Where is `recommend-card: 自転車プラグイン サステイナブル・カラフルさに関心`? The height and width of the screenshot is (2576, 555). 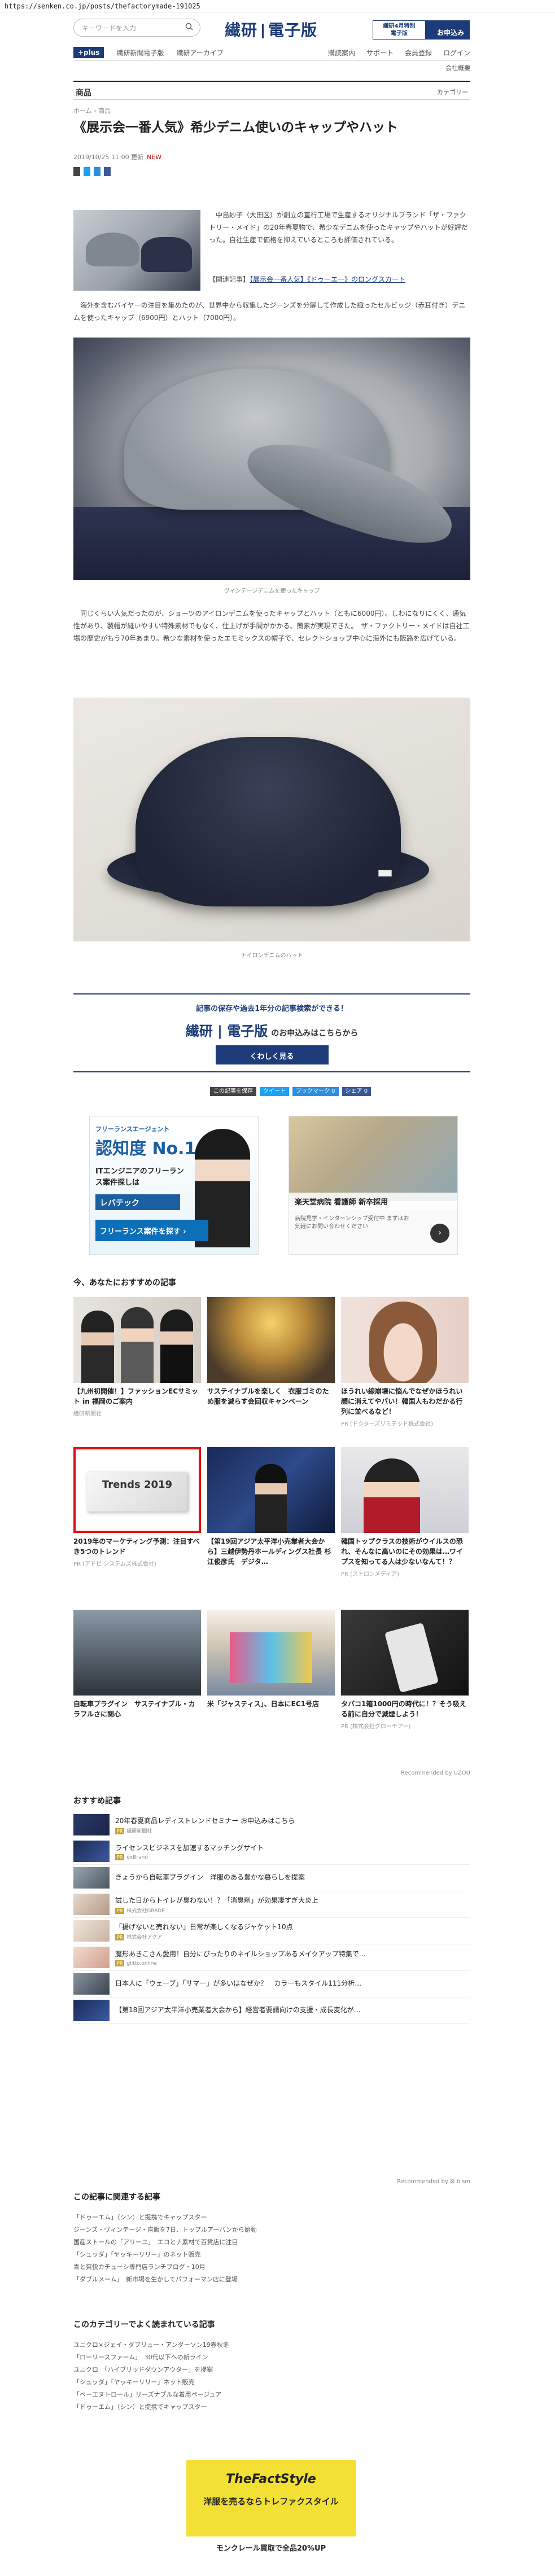 recommend-card: 自転車プラグイン サステイナブル・カラフルさに関心 is located at coordinates (137, 1665).